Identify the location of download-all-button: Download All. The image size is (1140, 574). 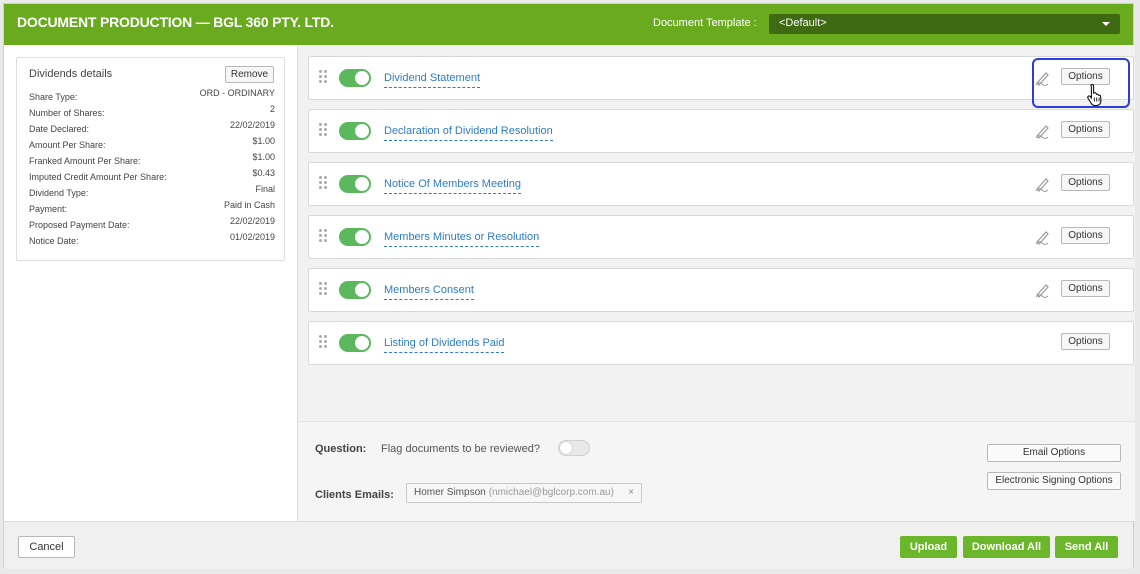
(1006, 547).